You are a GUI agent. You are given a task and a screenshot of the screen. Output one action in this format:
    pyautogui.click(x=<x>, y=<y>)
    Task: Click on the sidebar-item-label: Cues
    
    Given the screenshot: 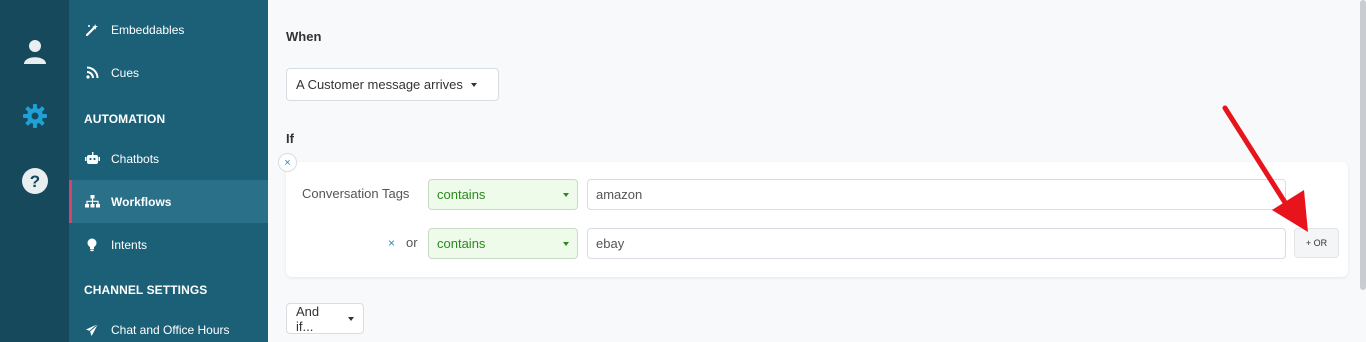 What is the action you would take?
    pyautogui.click(x=125, y=72)
    